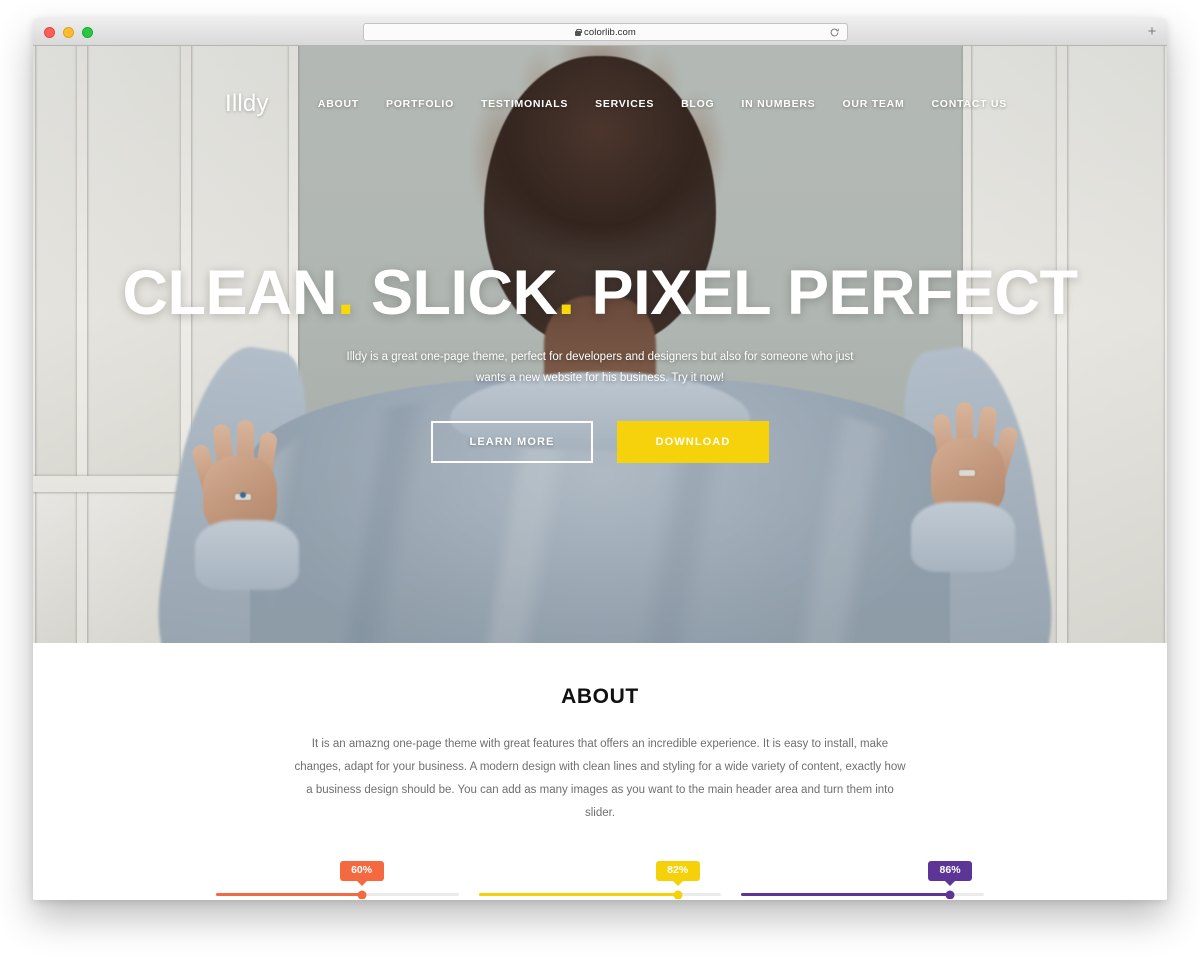 The image size is (1200, 957). What do you see at coordinates (338, 104) in the screenshot?
I see `nav-item-about: ABOUT` at bounding box center [338, 104].